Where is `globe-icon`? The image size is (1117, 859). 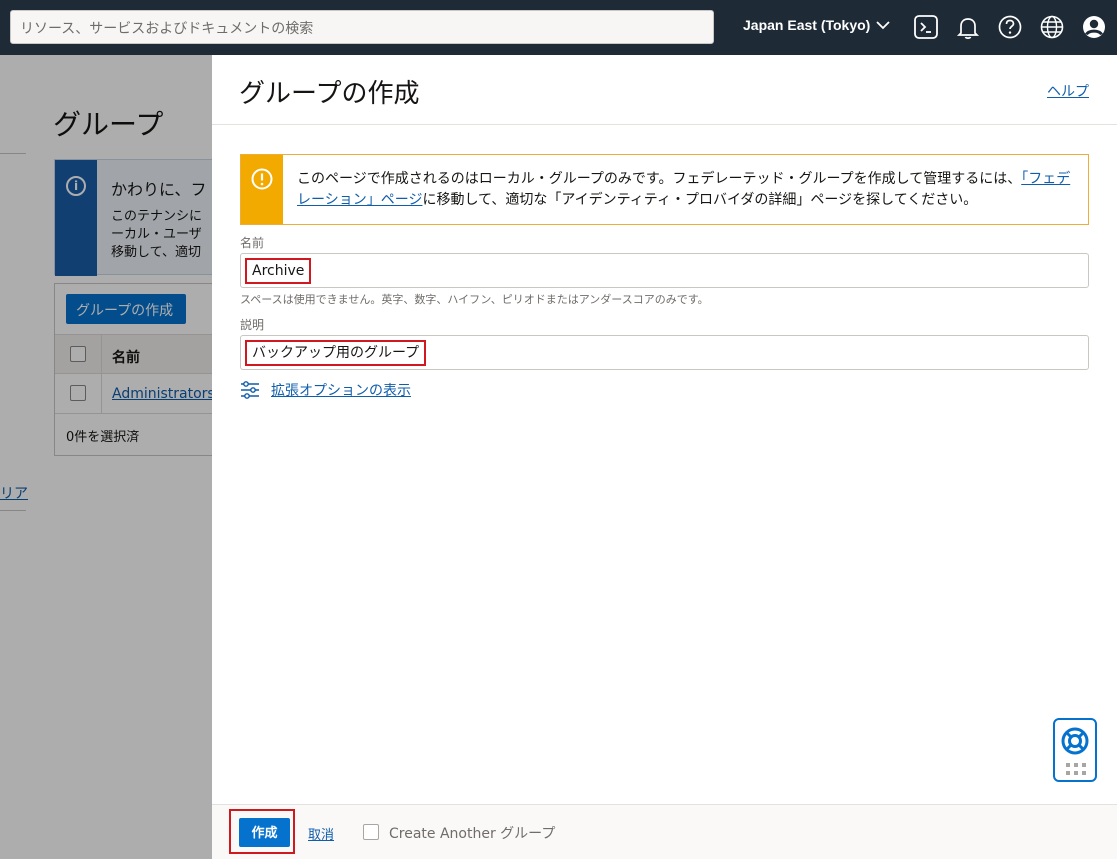 globe-icon is located at coordinates (1052, 27).